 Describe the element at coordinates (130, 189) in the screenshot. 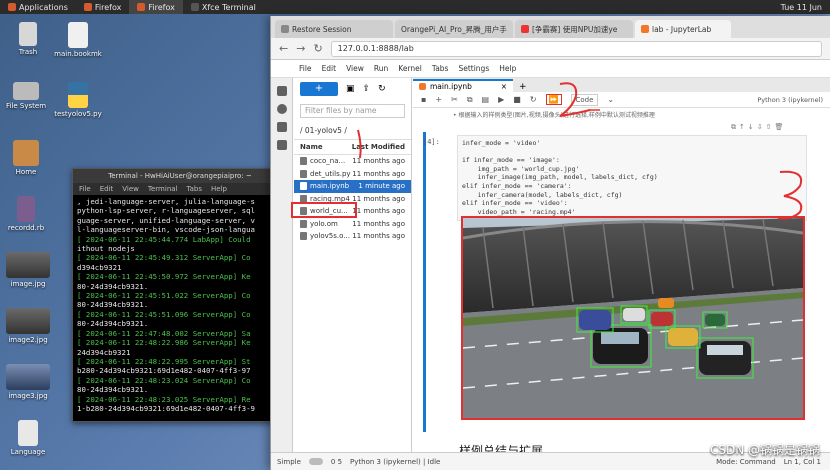

I see `terminal-menu-view: View` at that location.